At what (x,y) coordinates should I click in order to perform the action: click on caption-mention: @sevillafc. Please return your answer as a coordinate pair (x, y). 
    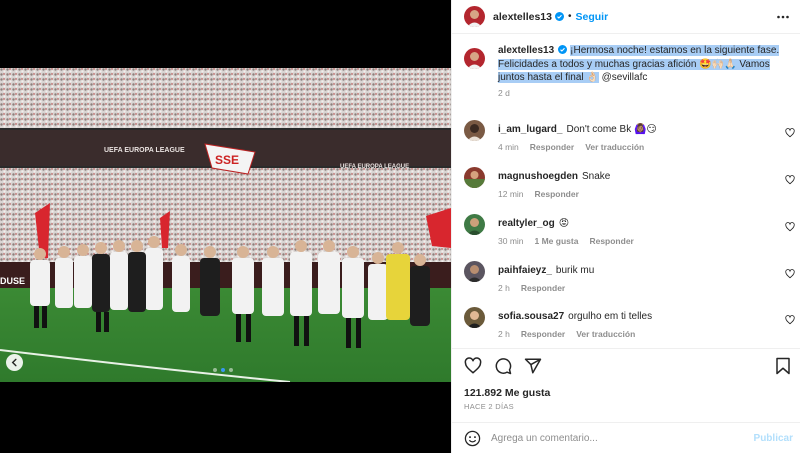
    Looking at the image, I should click on (625, 77).